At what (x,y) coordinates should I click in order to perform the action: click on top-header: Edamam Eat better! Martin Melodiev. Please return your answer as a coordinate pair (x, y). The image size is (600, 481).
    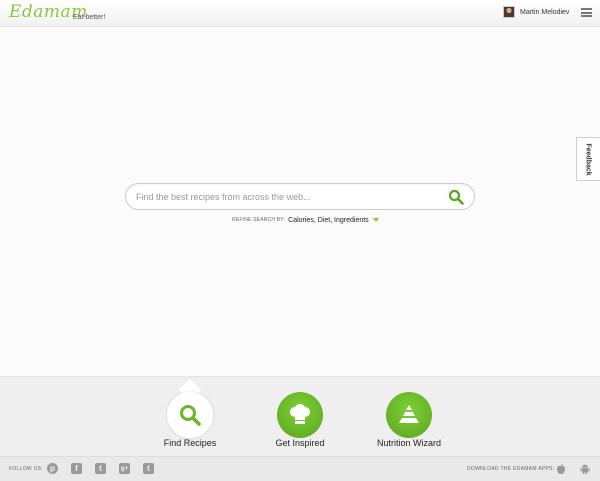
    Looking at the image, I should click on (300, 13).